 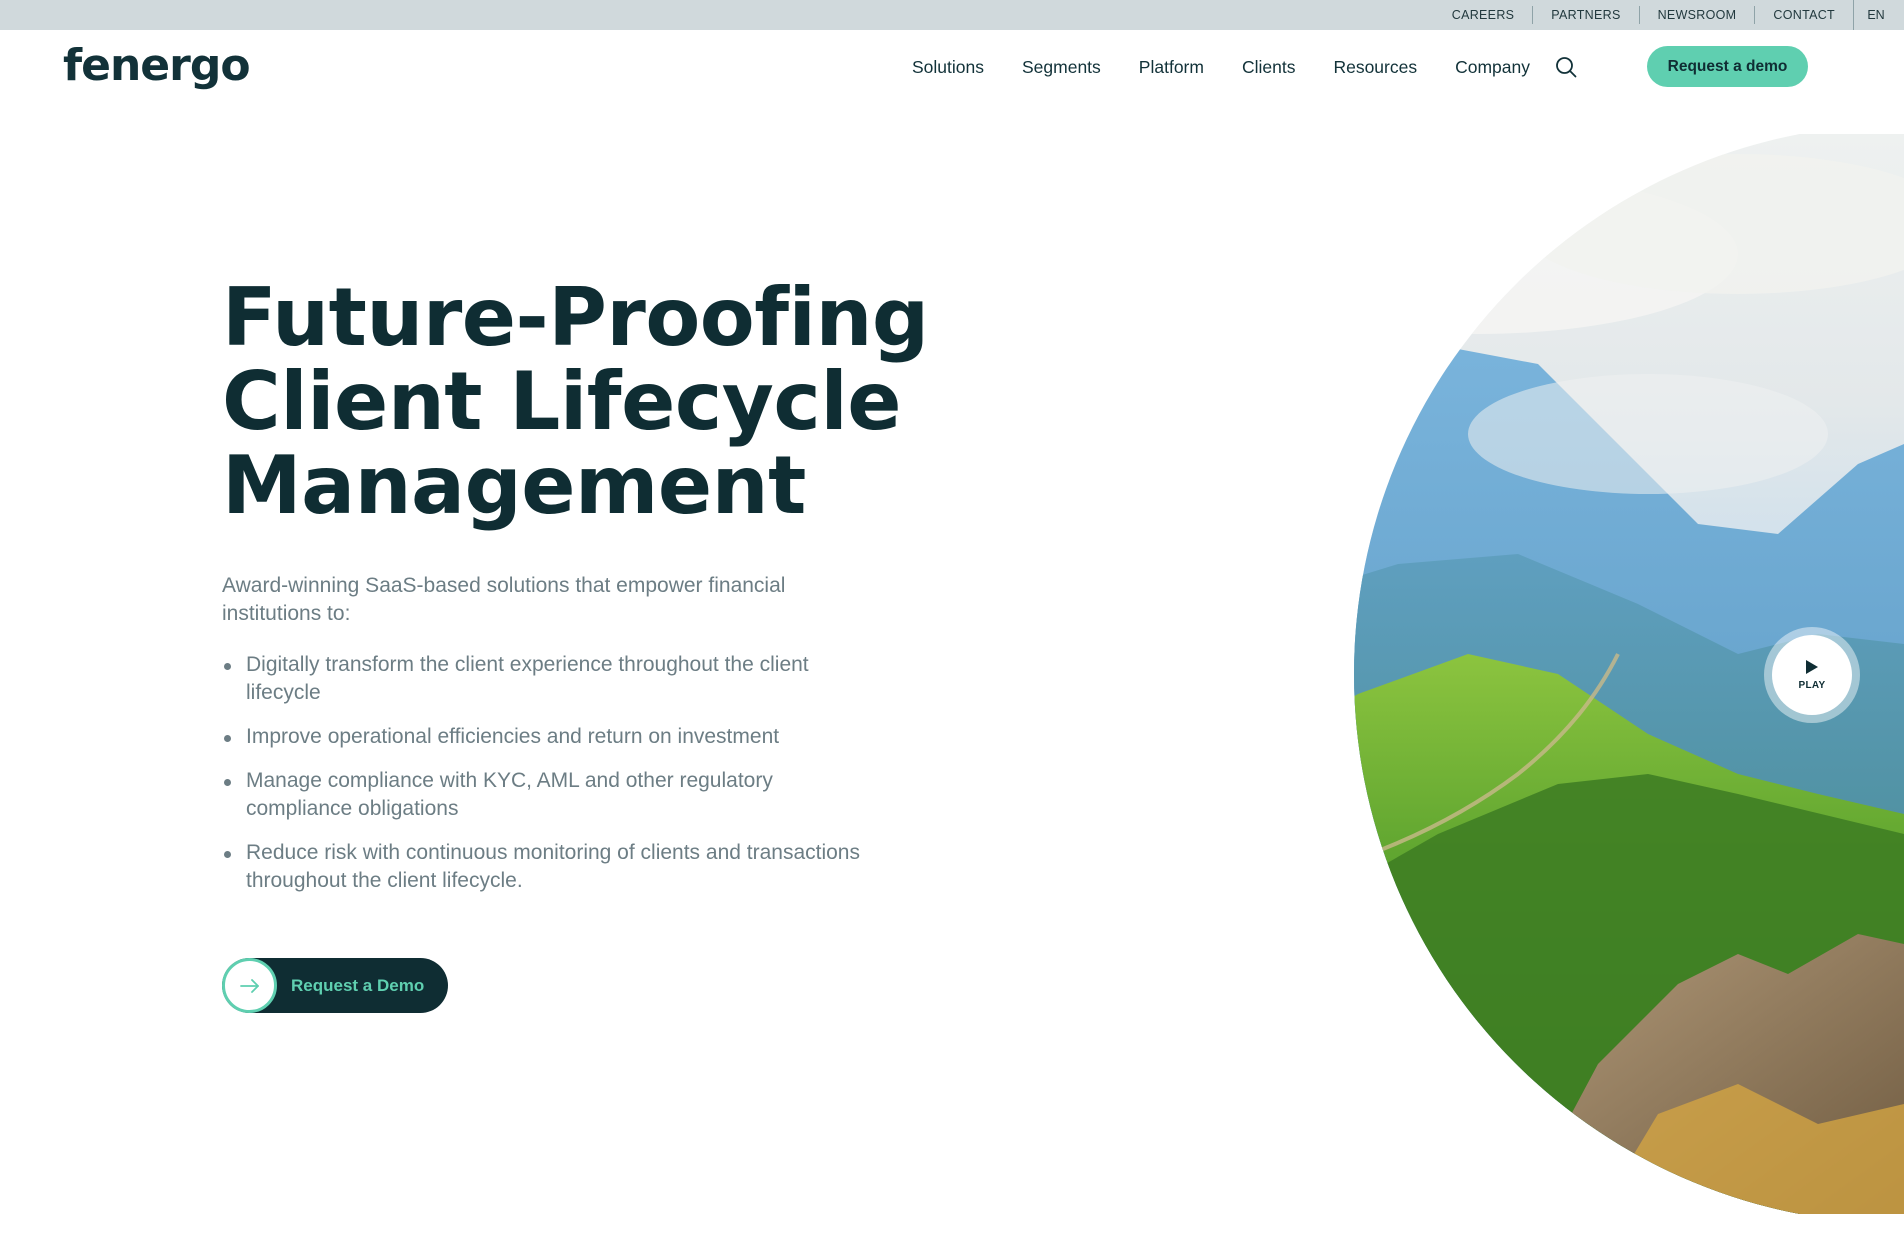 I want to click on utility-links: CAREERS PARTNERS NEWSROOM CONTACT EN, so click(x=1669, y=15).